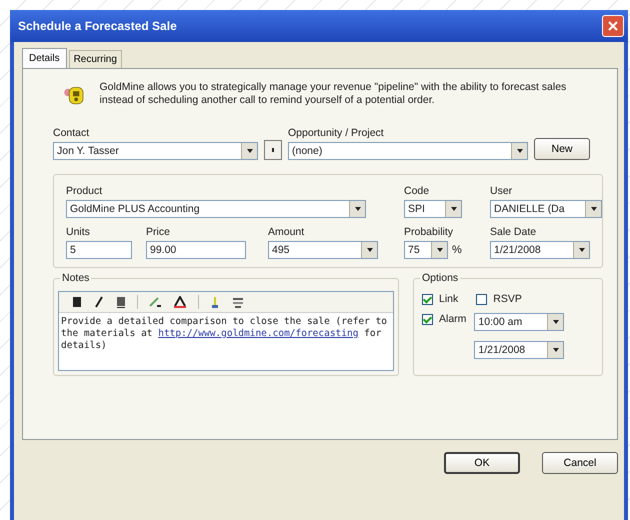 Image resolution: width=630 pixels, height=520 pixels. I want to click on cancel-button: Cancel, so click(580, 463).